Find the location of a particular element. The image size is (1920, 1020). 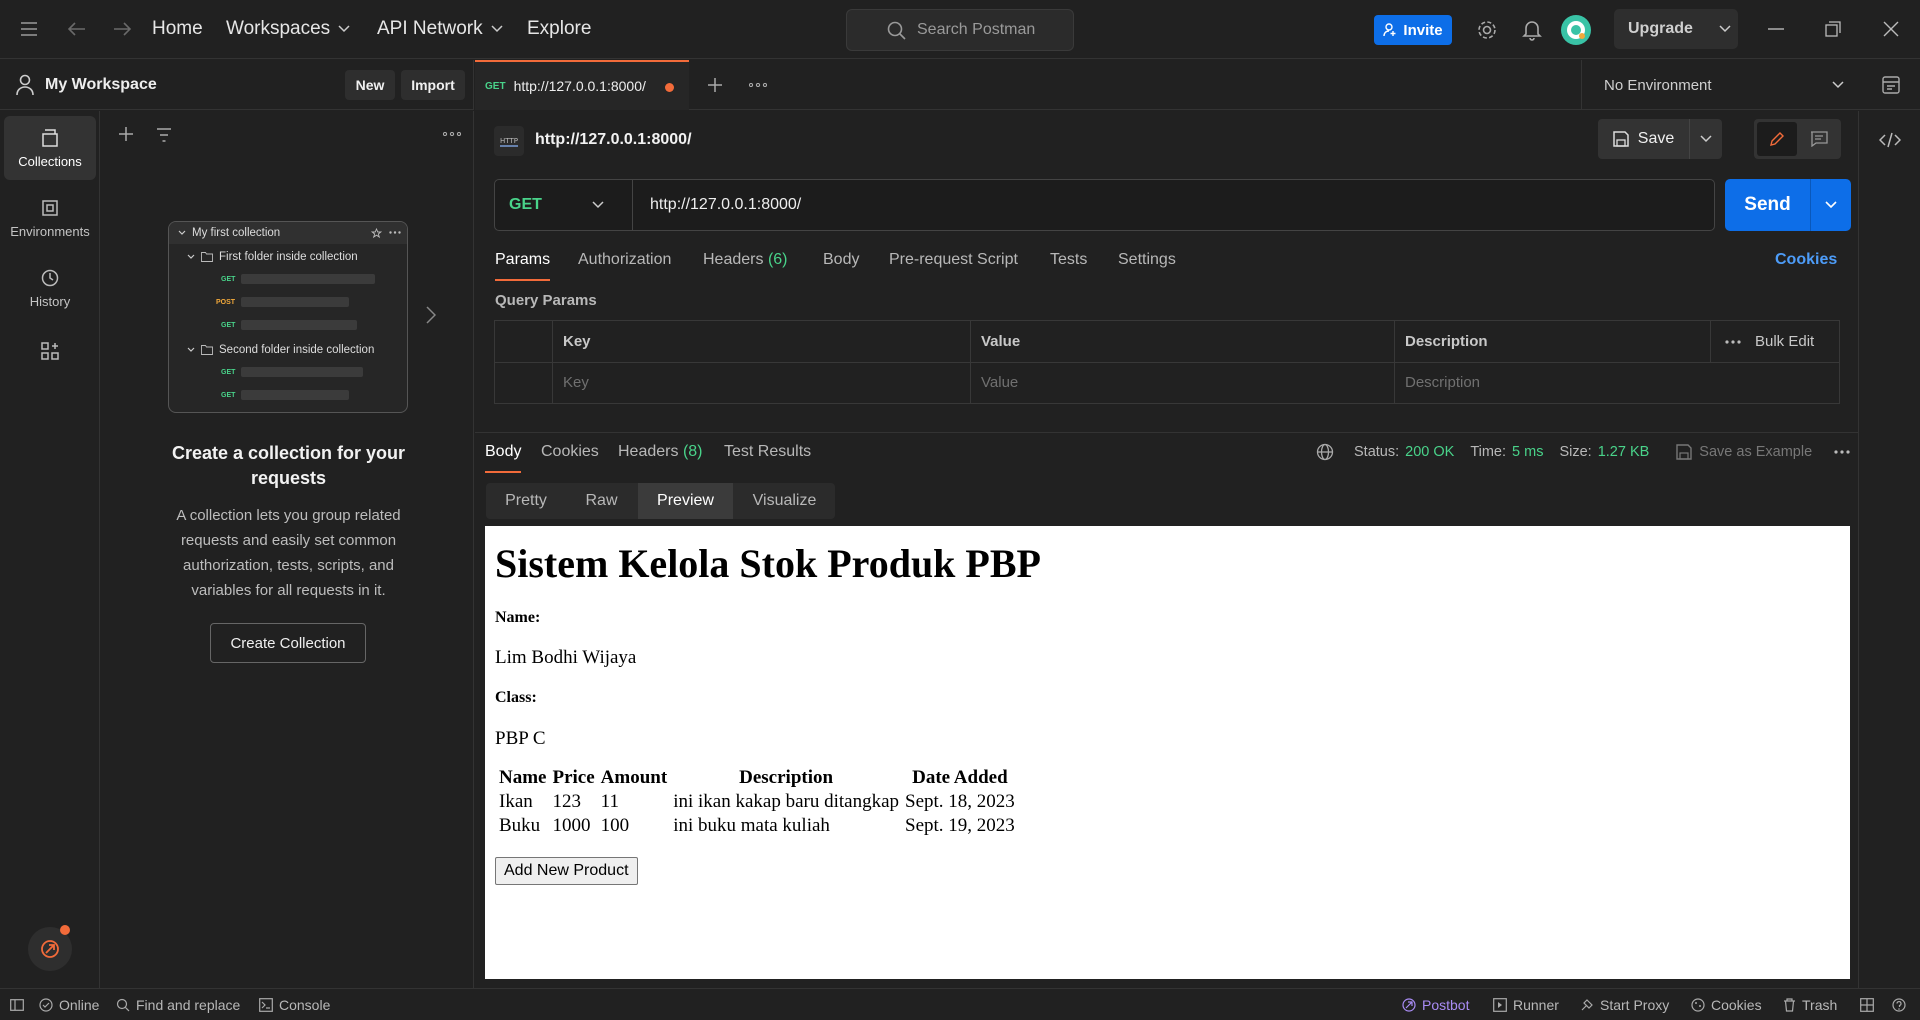

bulk-edit-button: Bulk Edit is located at coordinates (1784, 341).